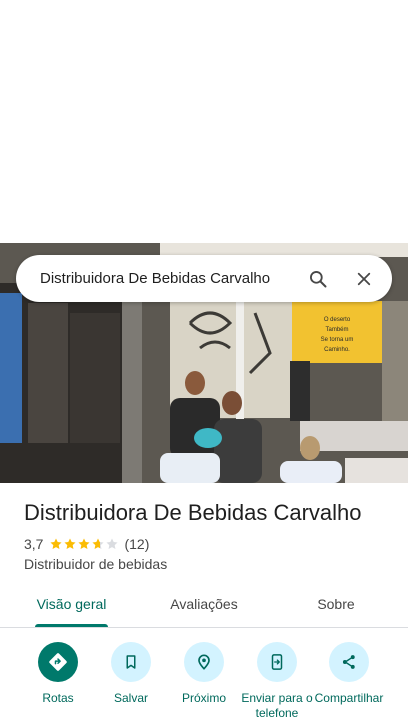  I want to click on tab-reviews: Avaliações, so click(204, 604).